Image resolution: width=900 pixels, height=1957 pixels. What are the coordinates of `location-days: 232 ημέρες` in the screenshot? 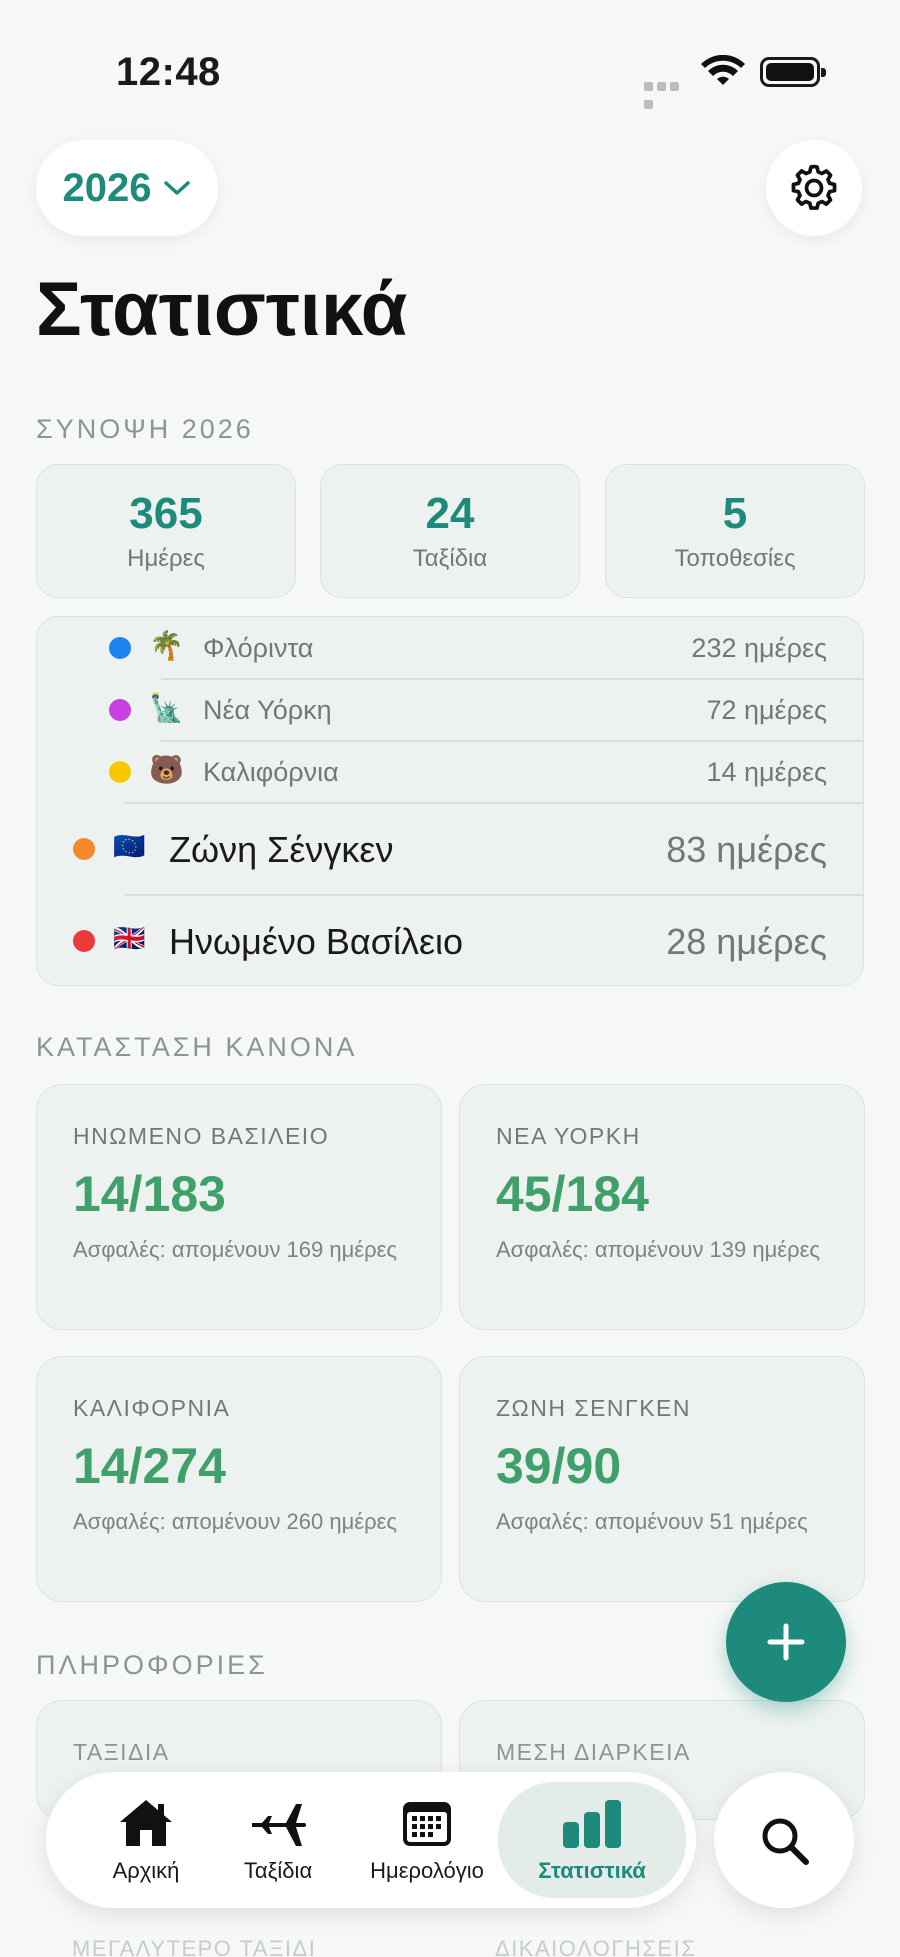 It's located at (759, 648).